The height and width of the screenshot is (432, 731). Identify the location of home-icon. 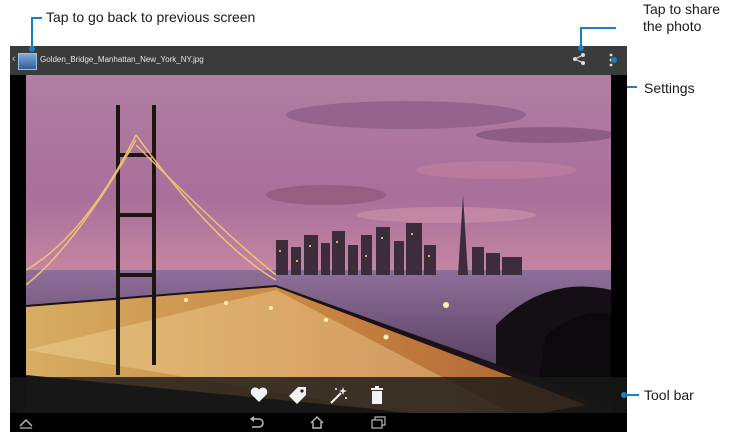
(317, 424).